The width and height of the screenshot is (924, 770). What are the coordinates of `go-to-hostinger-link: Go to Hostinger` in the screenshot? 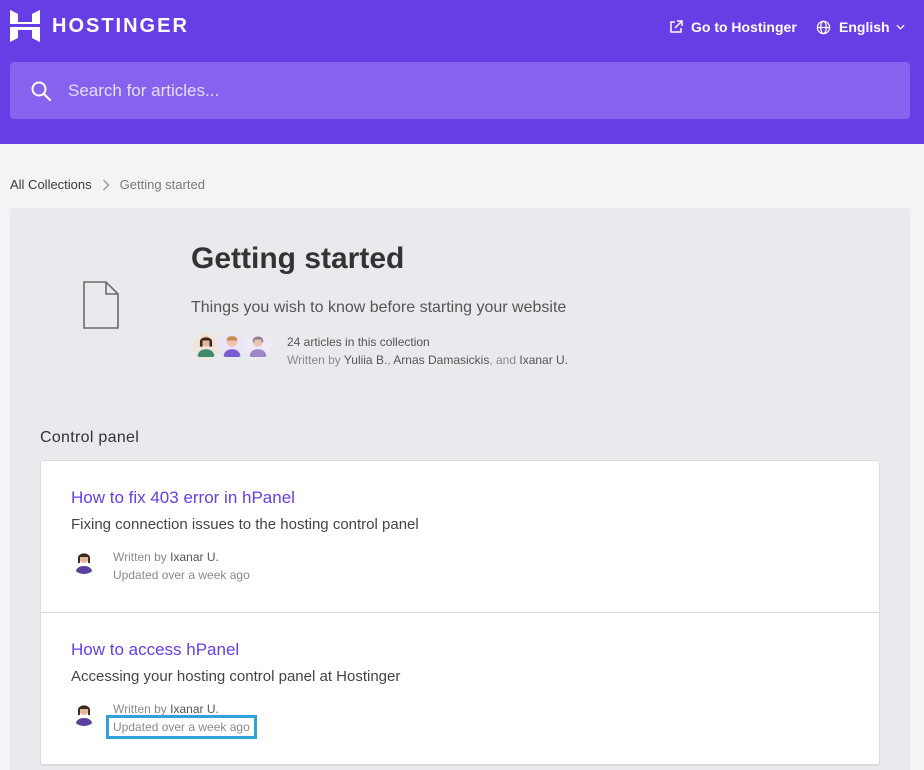 It's located at (733, 27).